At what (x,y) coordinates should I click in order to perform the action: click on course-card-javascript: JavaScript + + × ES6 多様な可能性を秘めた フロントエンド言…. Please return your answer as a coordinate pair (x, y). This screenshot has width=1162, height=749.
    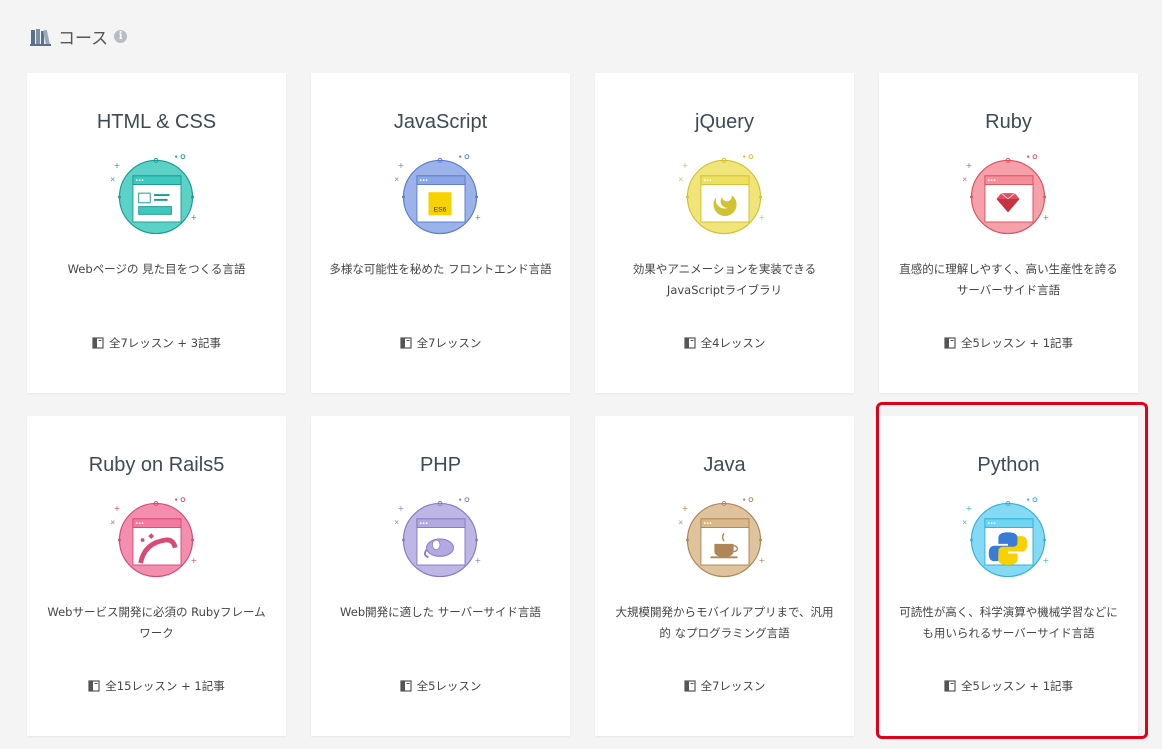
    Looking at the image, I should click on (440, 233).